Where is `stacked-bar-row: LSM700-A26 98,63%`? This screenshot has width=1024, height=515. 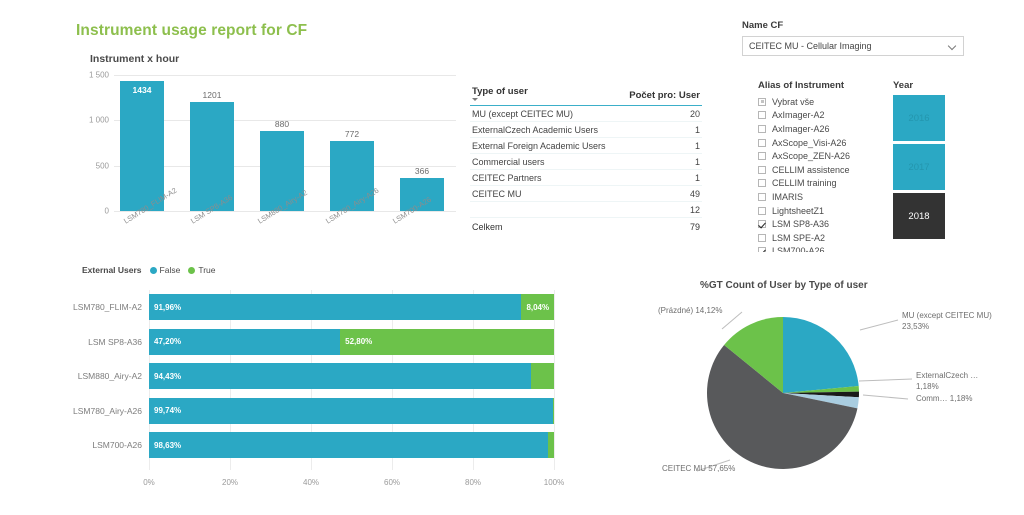
stacked-bar-row: LSM700-A26 98,63% is located at coordinates (323, 445).